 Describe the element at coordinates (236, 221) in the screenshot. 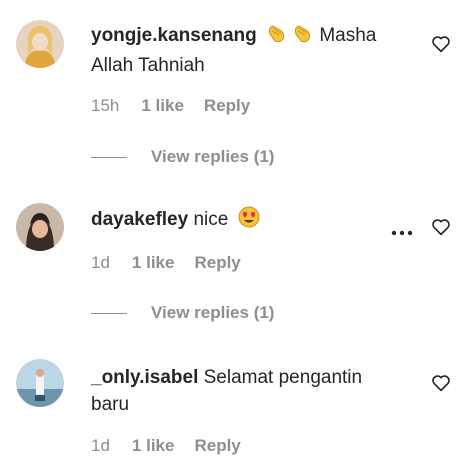

I see `comment-text: dayakefley nice` at that location.